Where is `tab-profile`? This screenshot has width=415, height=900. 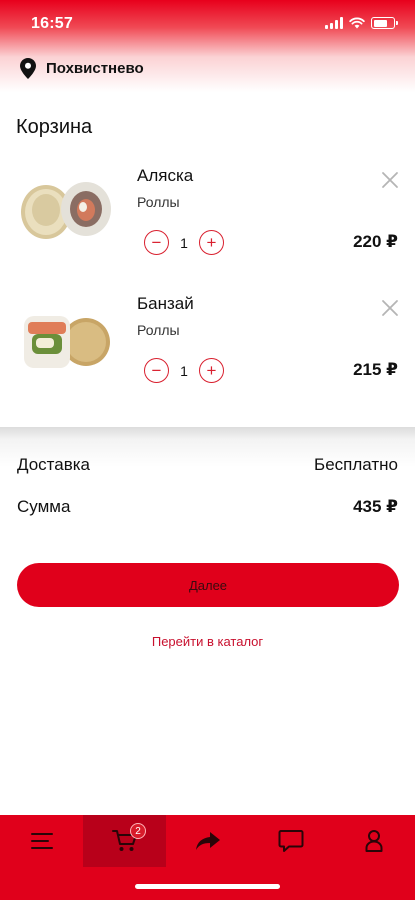 tab-profile is located at coordinates (373, 841).